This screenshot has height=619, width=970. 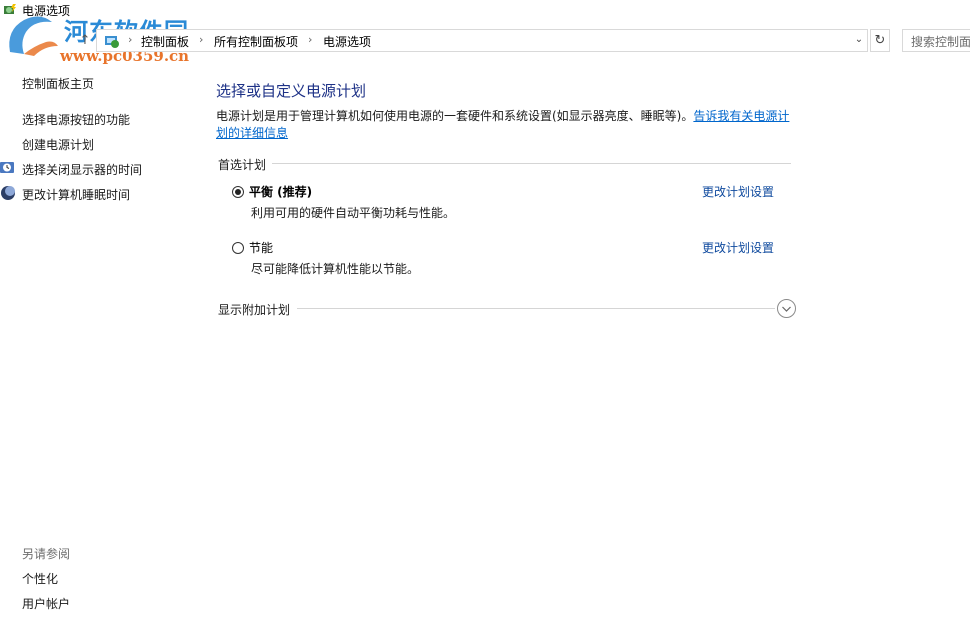 What do you see at coordinates (58, 144) in the screenshot?
I see `sidebar-item-create-plan: 创建电源计划` at bounding box center [58, 144].